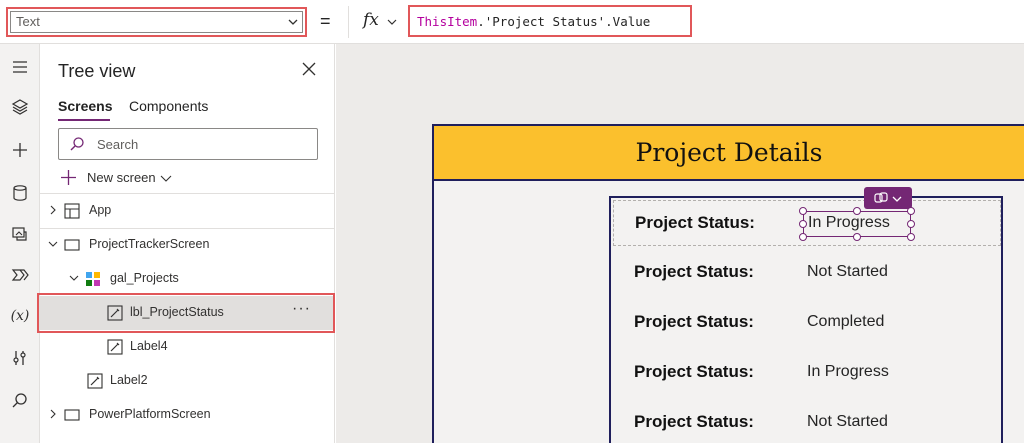 This screenshot has width=1024, height=443. I want to click on menu-icon, so click(20, 67).